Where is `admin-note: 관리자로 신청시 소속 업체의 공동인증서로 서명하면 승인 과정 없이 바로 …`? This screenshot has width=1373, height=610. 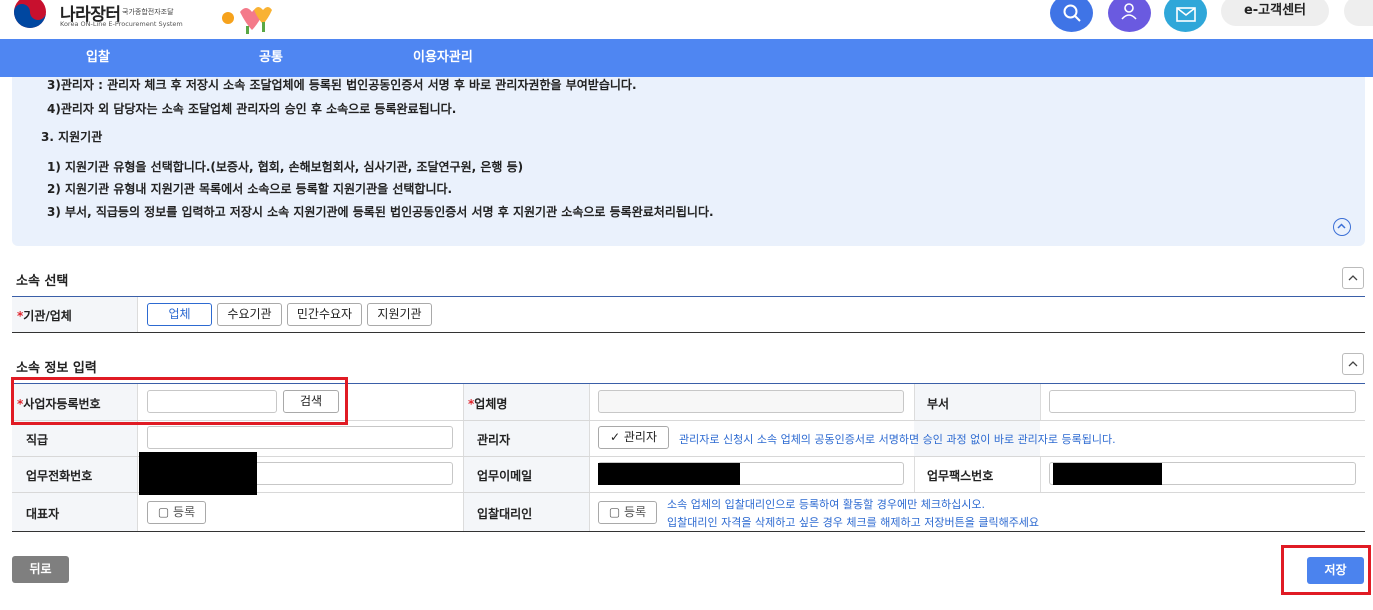
admin-note: 관리자로 신청시 소속 업체의 공동인증서로 서명하면 승인 과정 없이 바로 … is located at coordinates (897, 439).